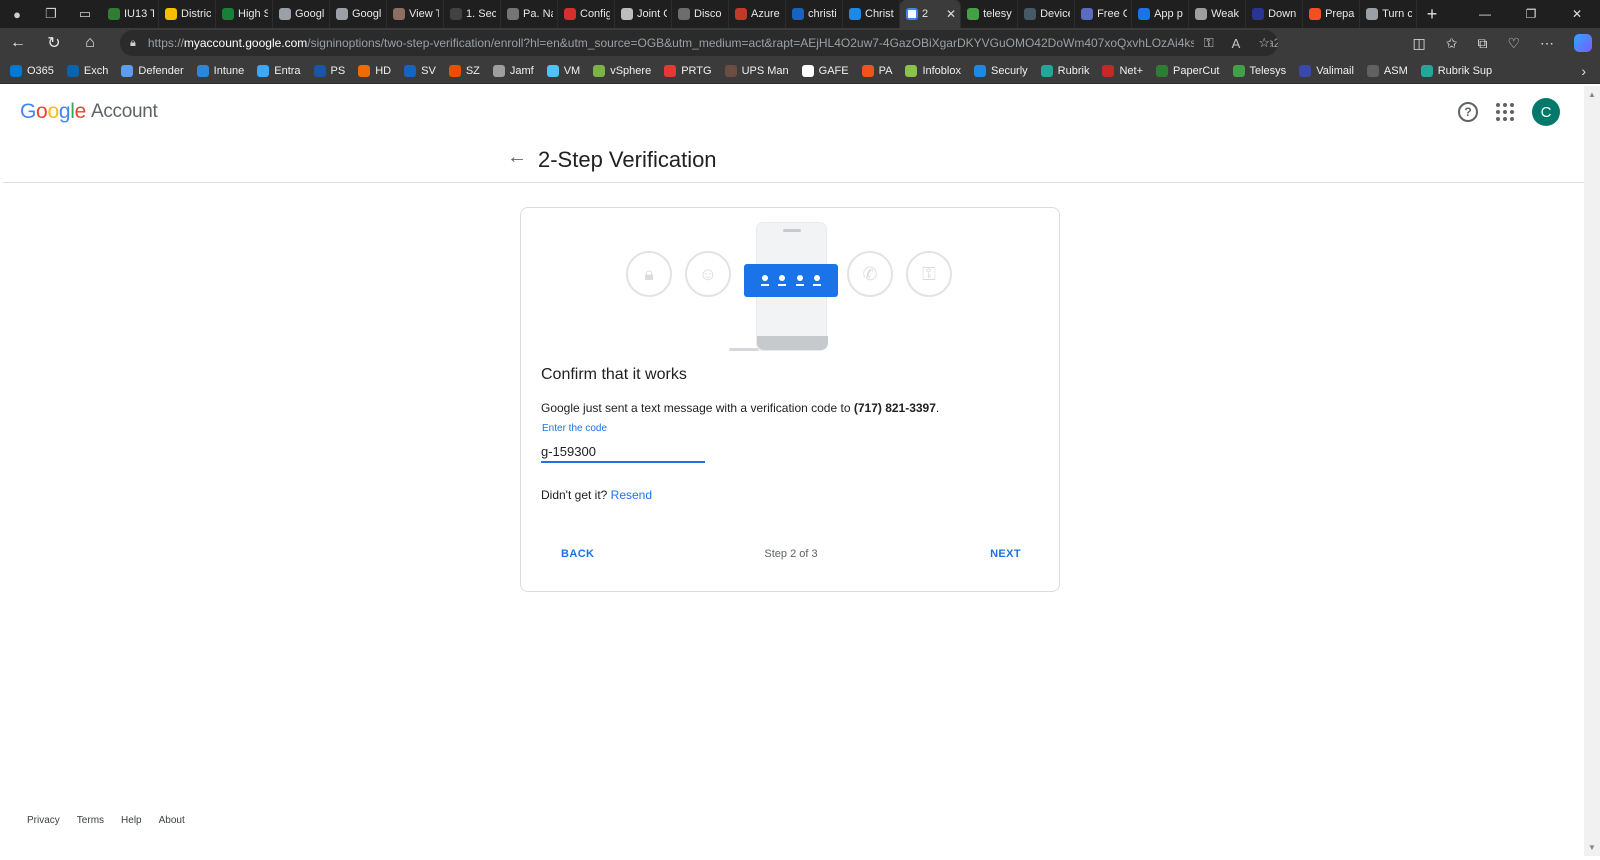 The height and width of the screenshot is (860, 1600). I want to click on bookmark-item: SZ, so click(464, 70).